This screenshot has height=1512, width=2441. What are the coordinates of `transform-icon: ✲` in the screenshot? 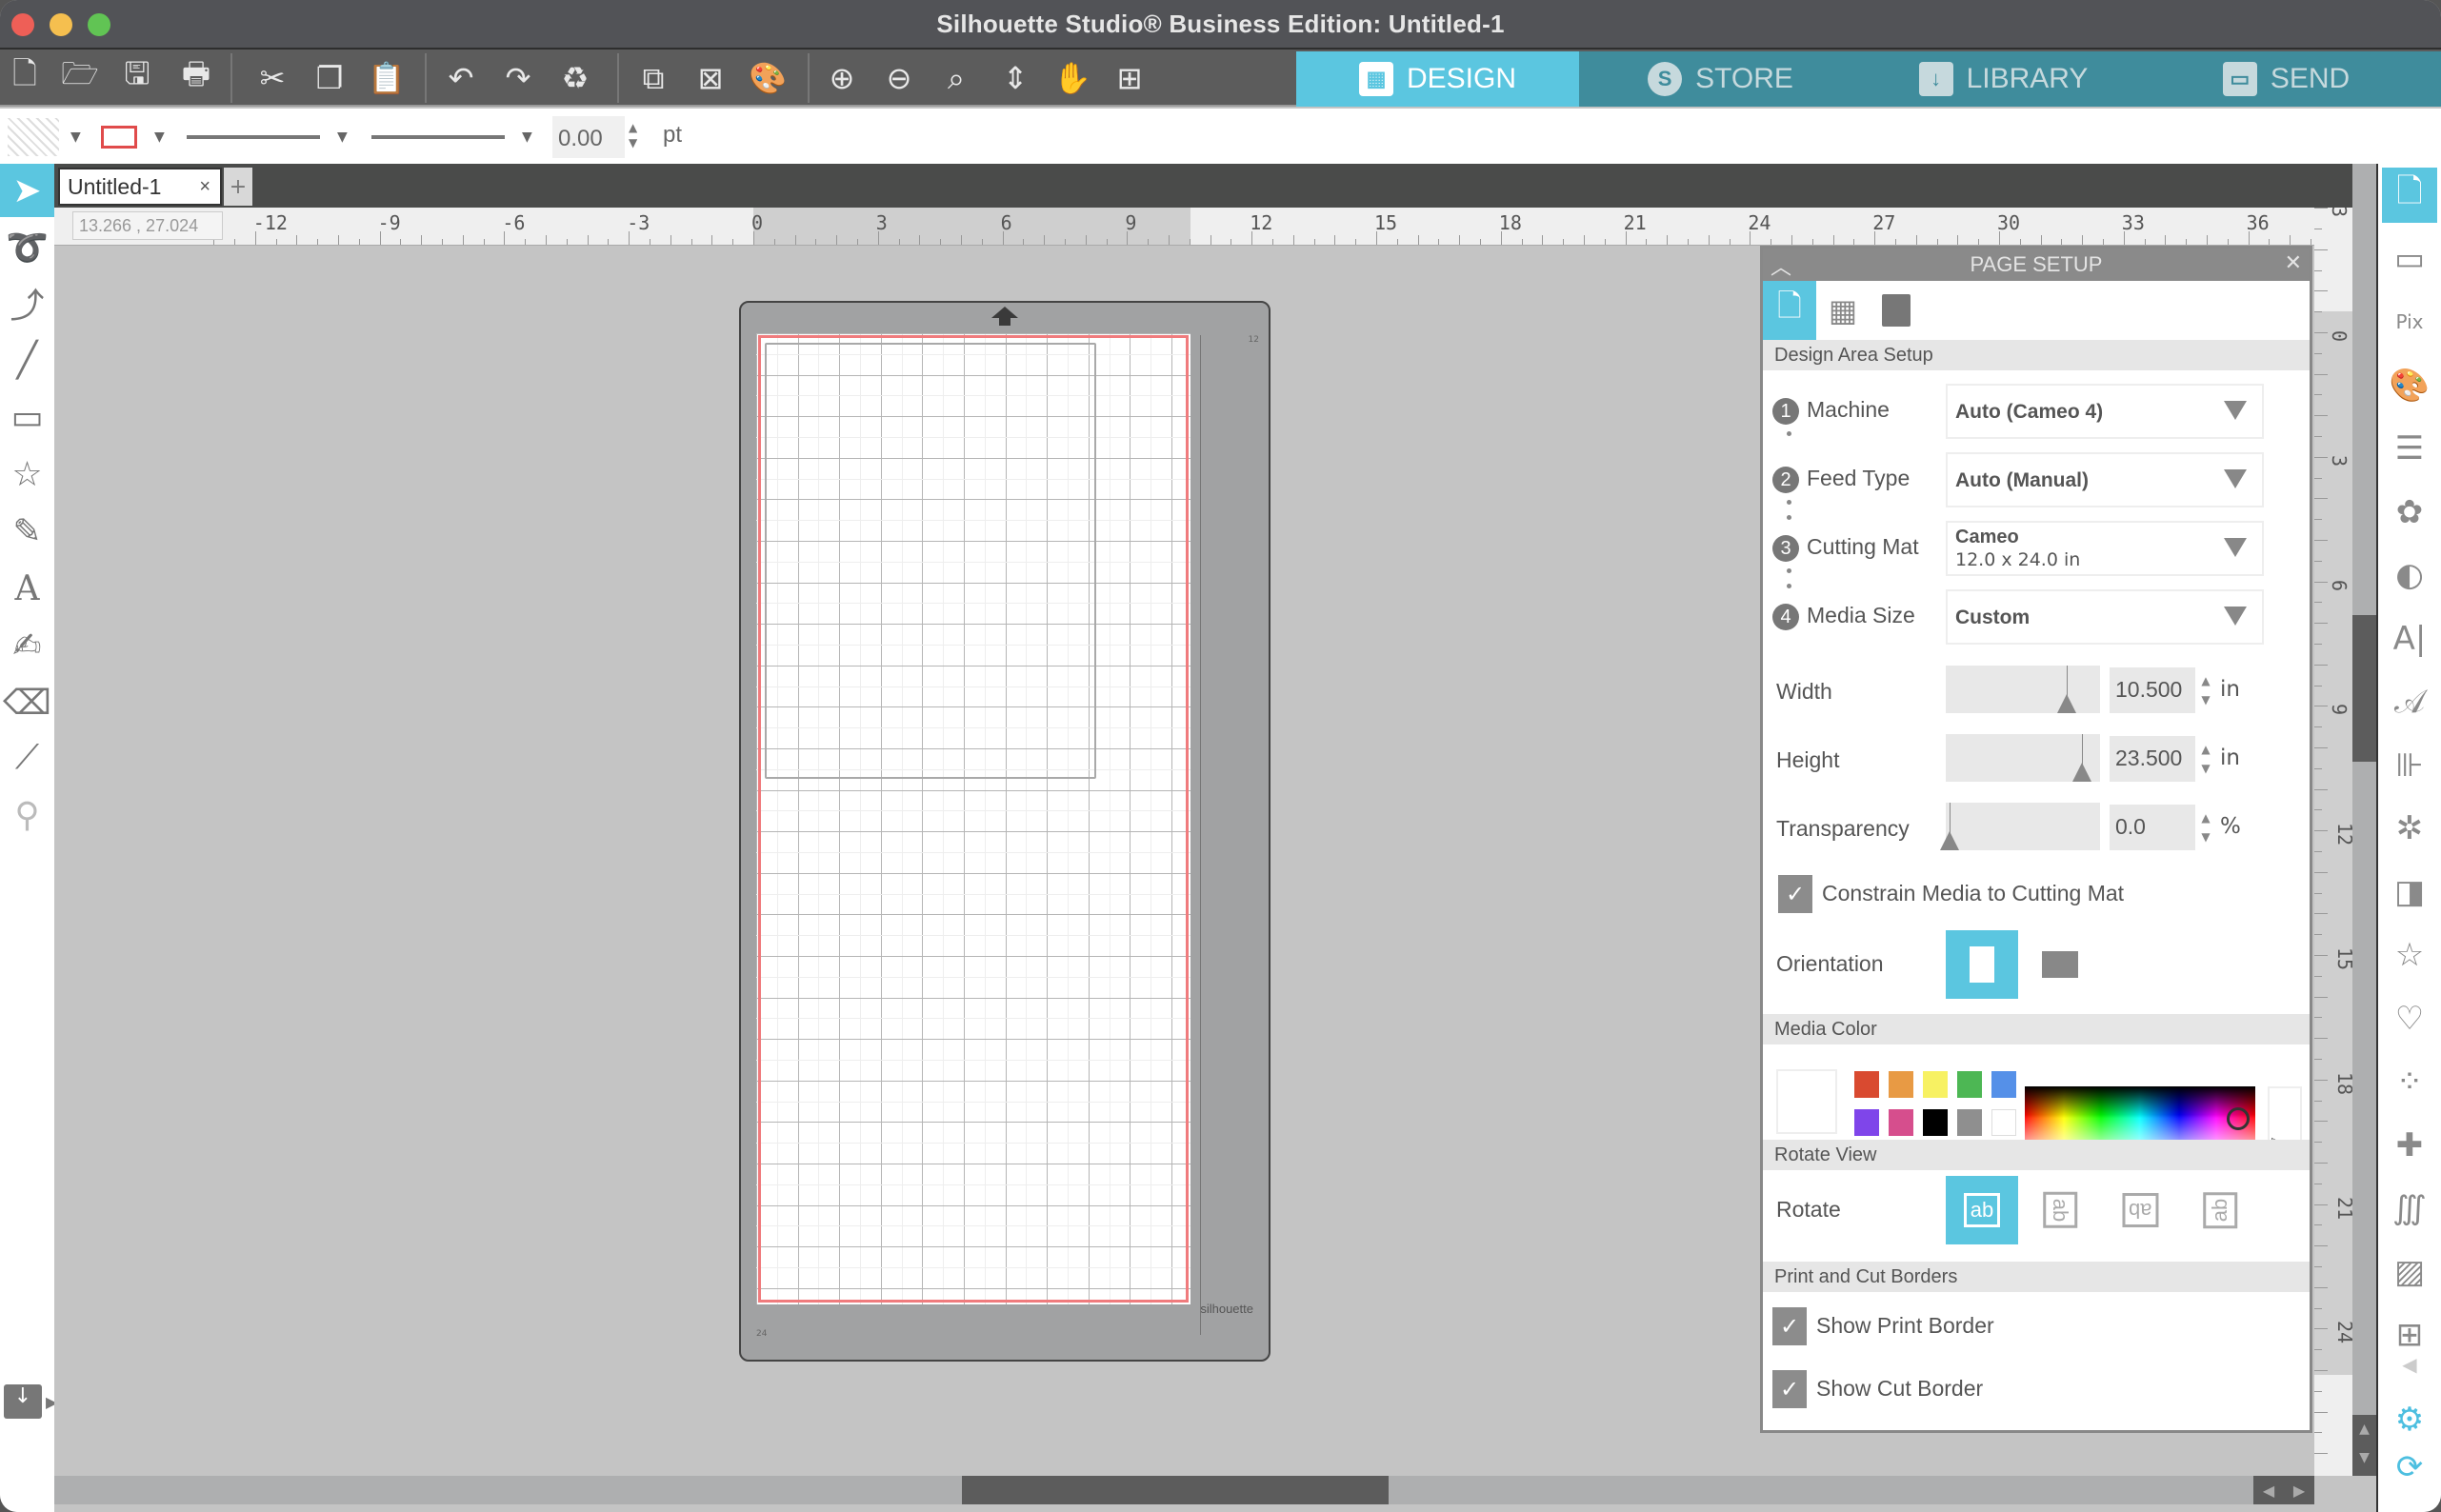 It's located at (2409, 828).